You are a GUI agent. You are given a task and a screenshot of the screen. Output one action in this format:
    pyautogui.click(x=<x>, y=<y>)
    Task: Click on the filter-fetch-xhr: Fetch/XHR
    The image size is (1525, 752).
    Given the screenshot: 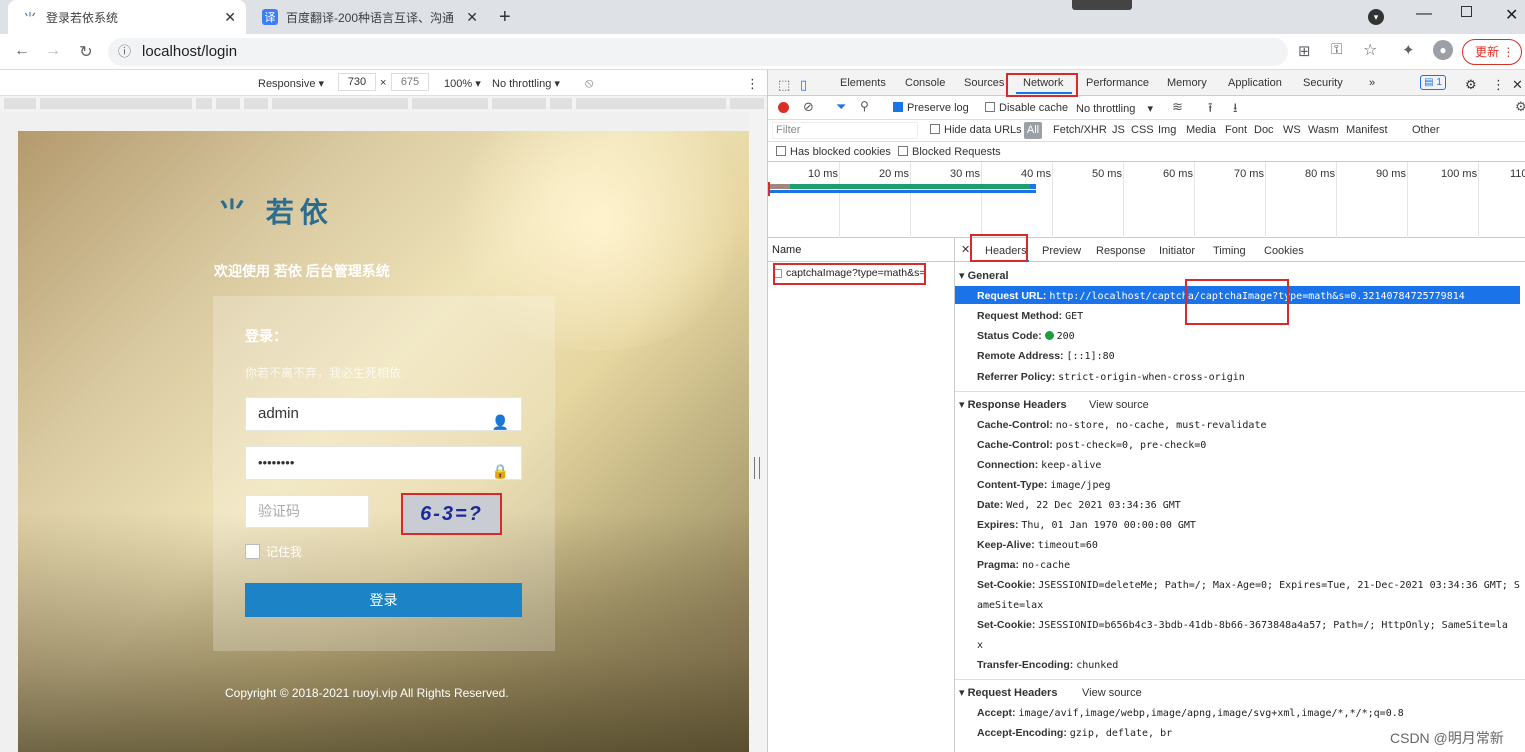 What is the action you would take?
    pyautogui.click(x=1080, y=130)
    